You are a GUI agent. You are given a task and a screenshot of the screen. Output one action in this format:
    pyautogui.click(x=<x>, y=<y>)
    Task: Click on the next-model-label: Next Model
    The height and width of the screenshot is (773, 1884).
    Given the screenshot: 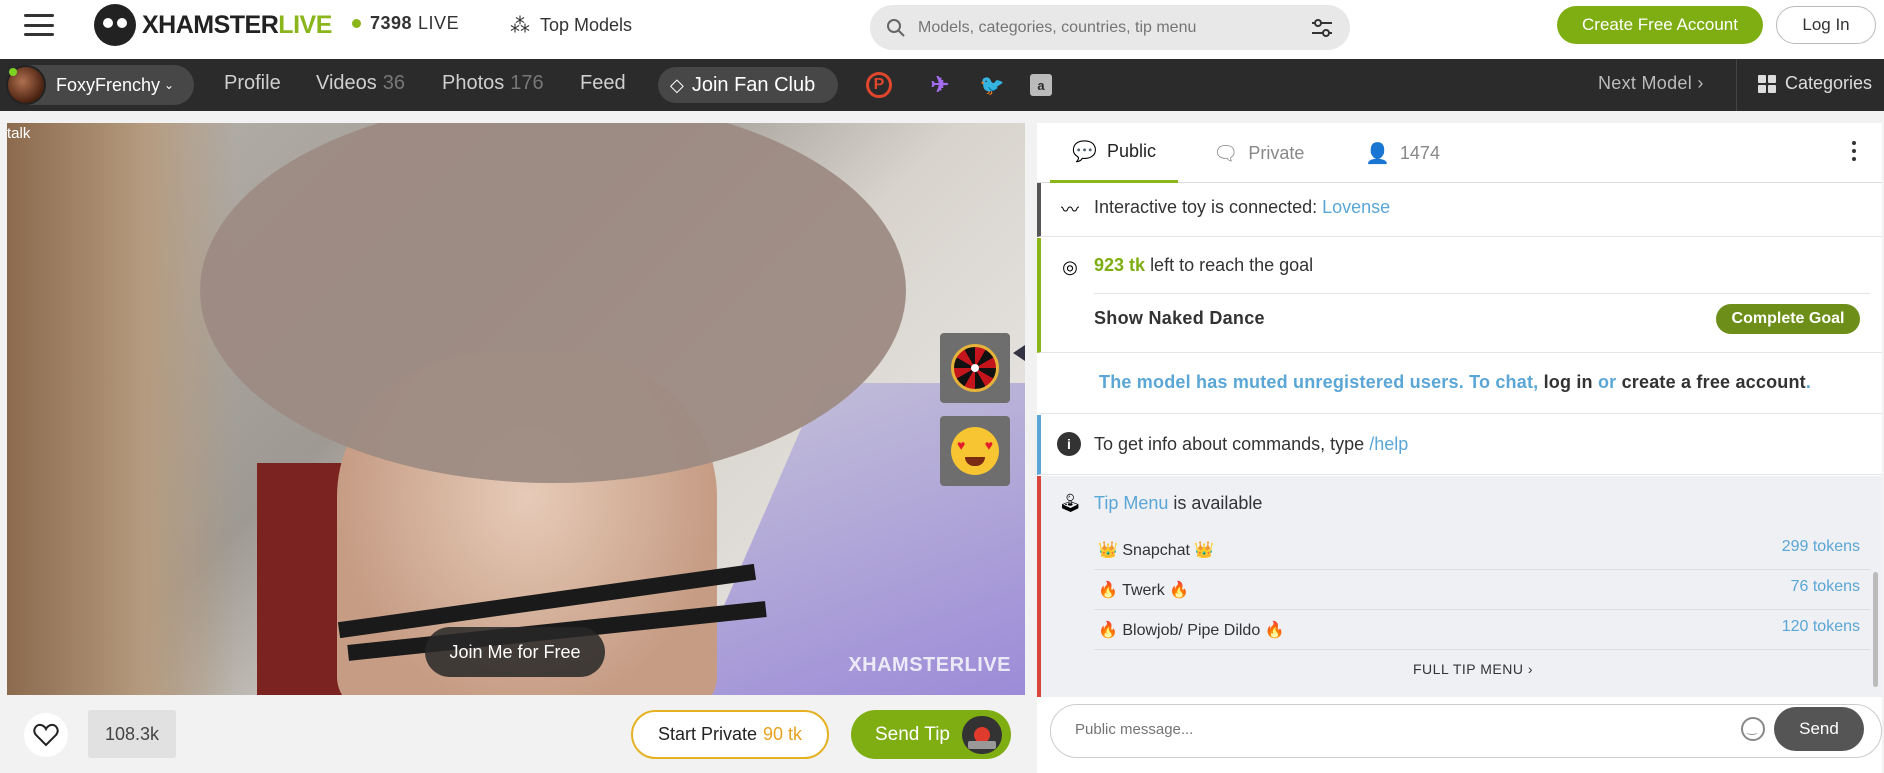 What is the action you would take?
    pyautogui.click(x=1645, y=83)
    